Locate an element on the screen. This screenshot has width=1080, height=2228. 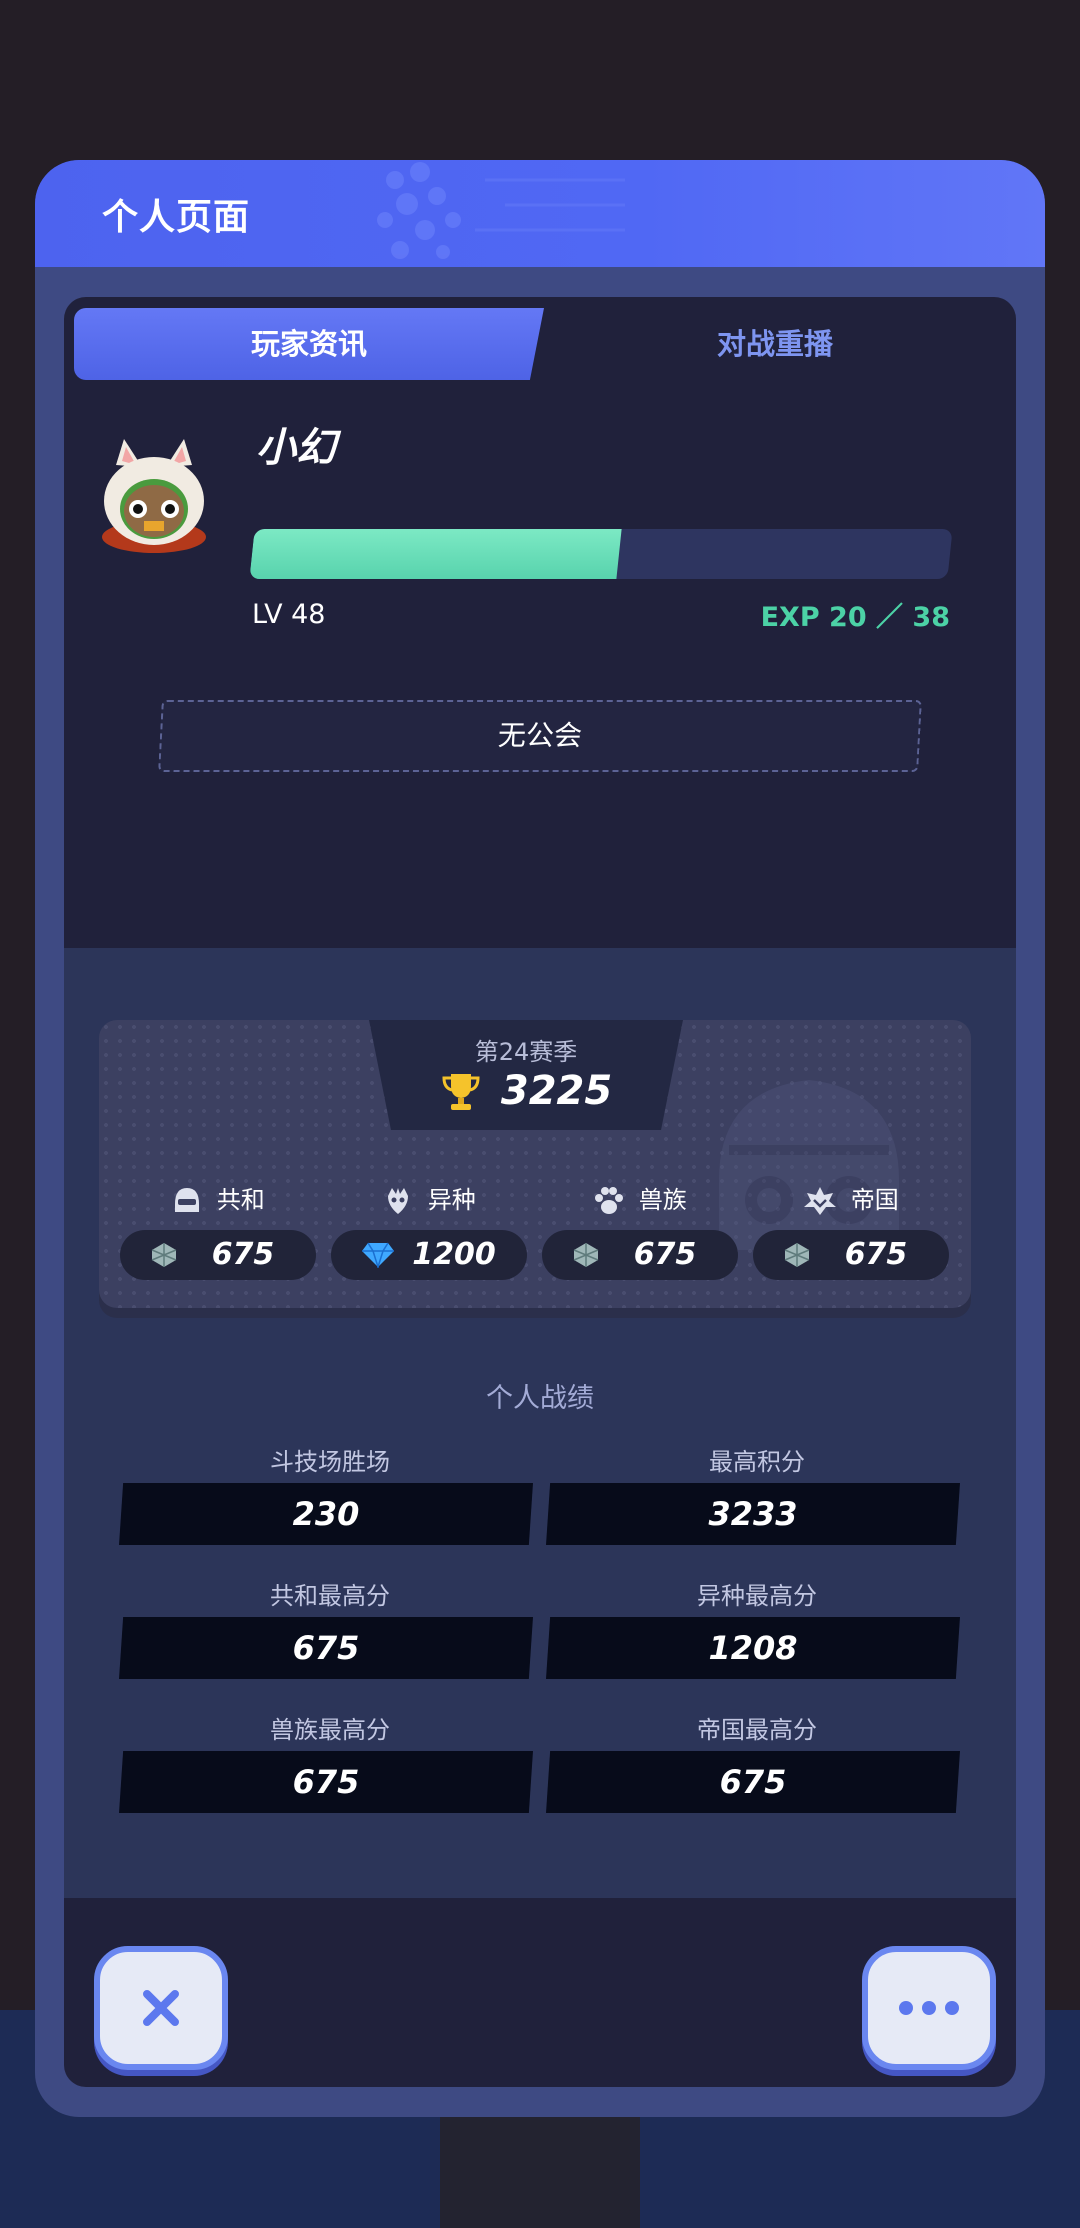
header-decoration is located at coordinates (501, 210).